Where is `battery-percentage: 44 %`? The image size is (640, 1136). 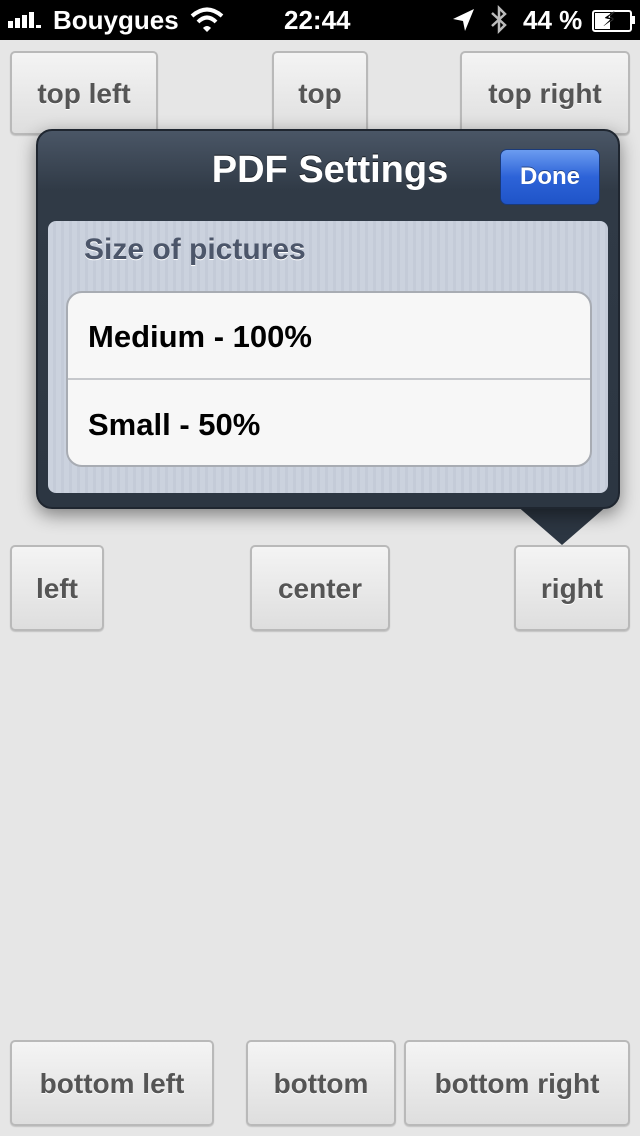
battery-percentage: 44 % is located at coordinates (553, 20).